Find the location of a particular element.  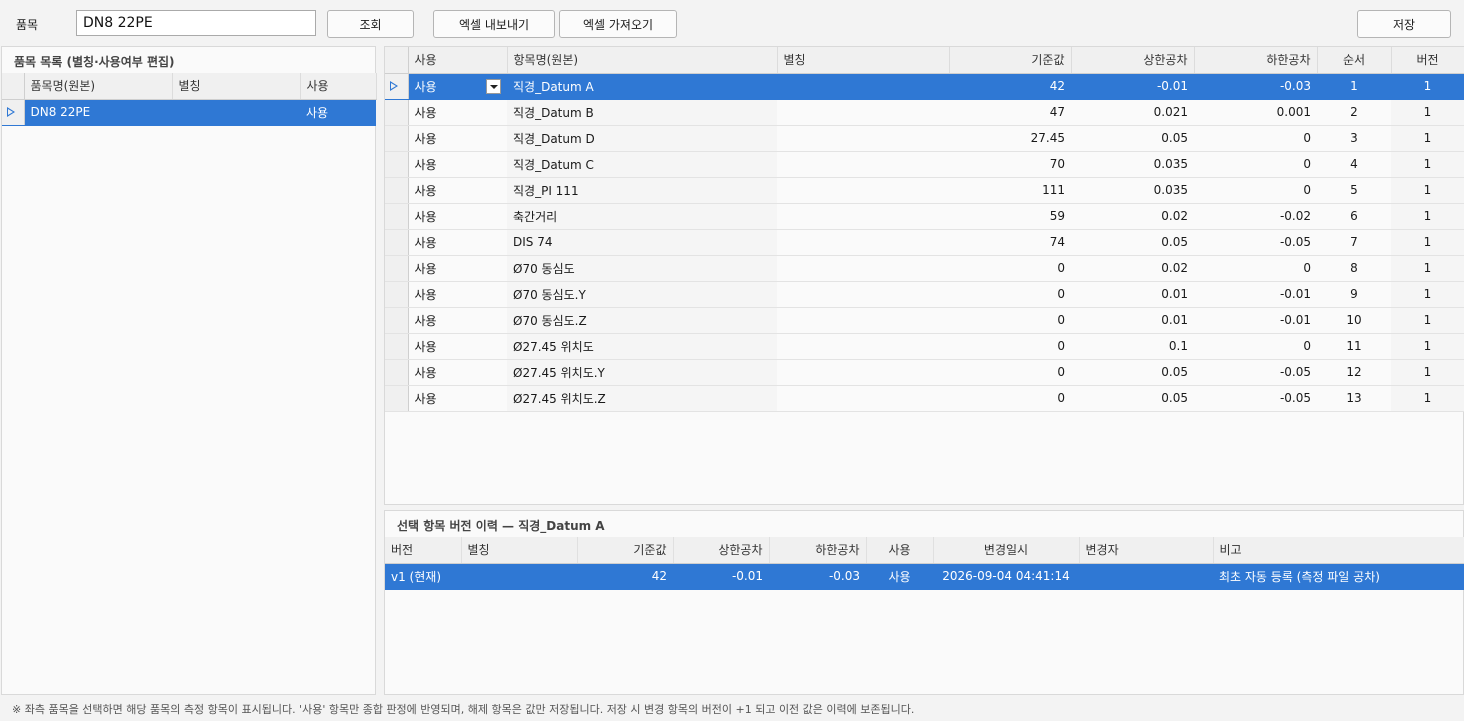

order-cell: 6 is located at coordinates (1354, 216).